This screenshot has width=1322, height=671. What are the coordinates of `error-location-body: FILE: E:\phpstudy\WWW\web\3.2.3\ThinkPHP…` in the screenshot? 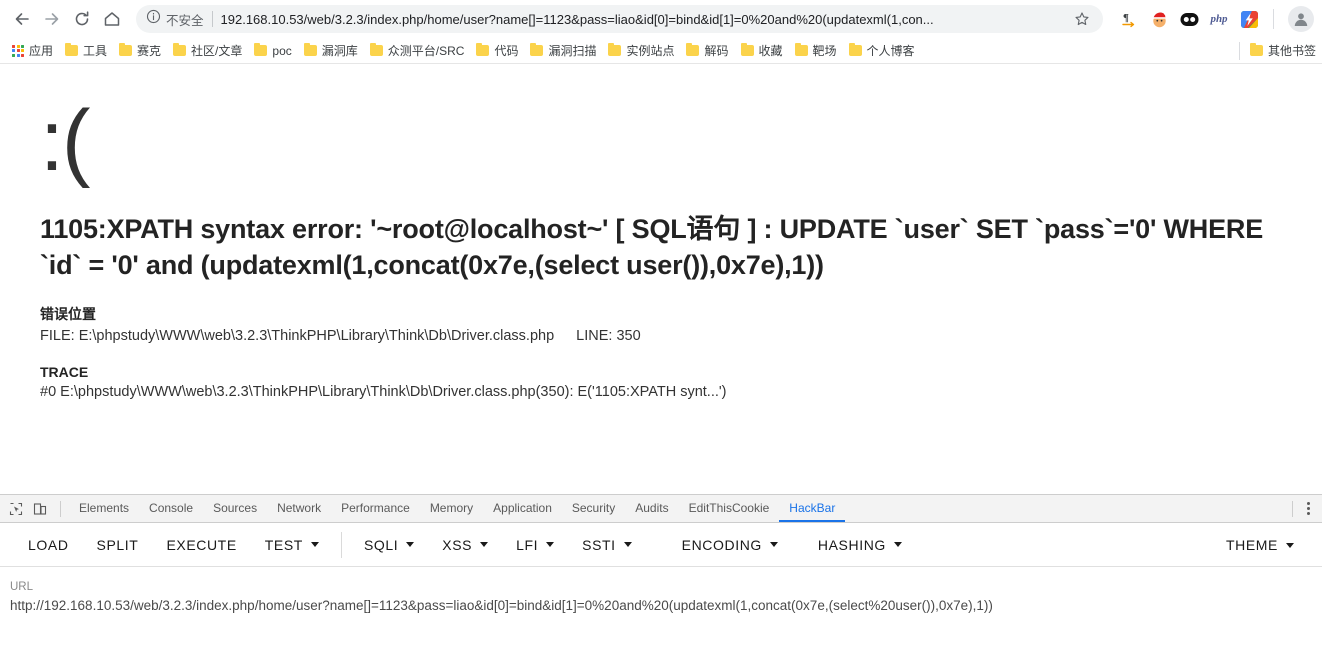 It's located at (661, 336).